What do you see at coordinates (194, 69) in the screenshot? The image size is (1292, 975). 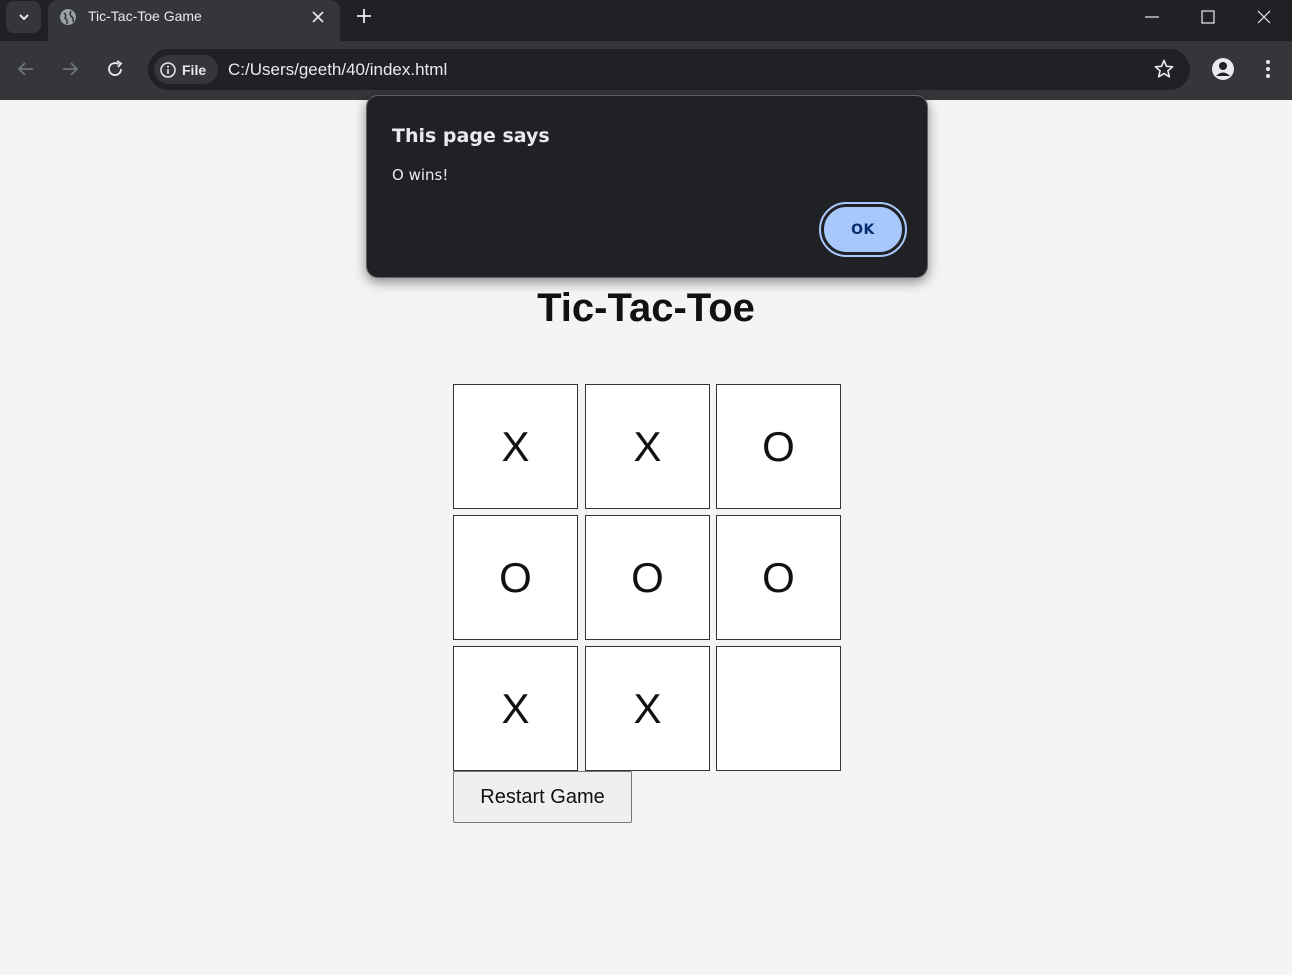 I see `chip-label: File` at bounding box center [194, 69].